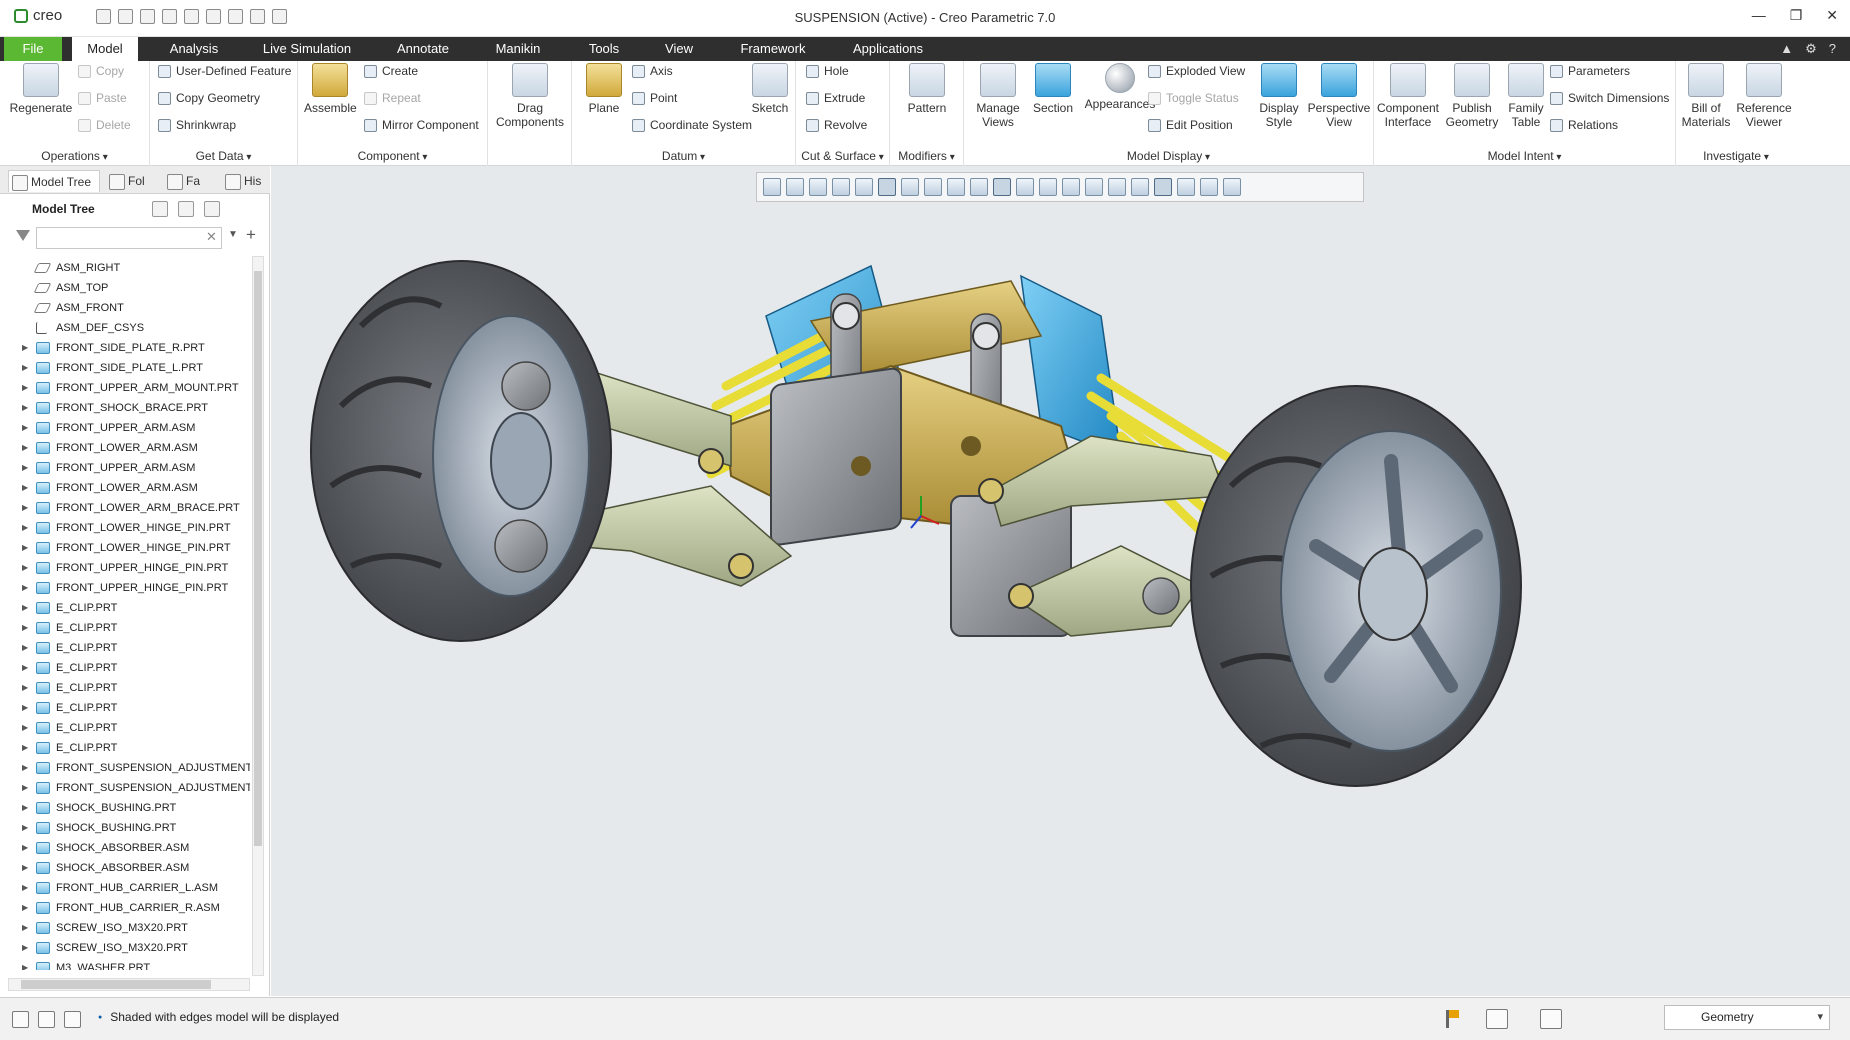 This screenshot has height=1040, width=1850. What do you see at coordinates (211, 237) in the screenshot?
I see `clear-filter-icon: ✕` at bounding box center [211, 237].